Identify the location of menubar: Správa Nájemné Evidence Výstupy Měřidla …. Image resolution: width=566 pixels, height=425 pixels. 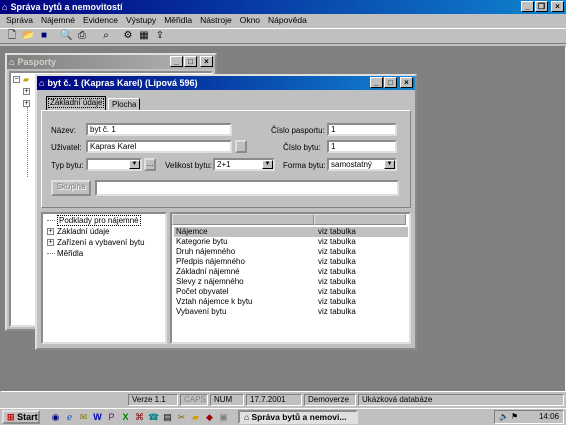
(283, 21).